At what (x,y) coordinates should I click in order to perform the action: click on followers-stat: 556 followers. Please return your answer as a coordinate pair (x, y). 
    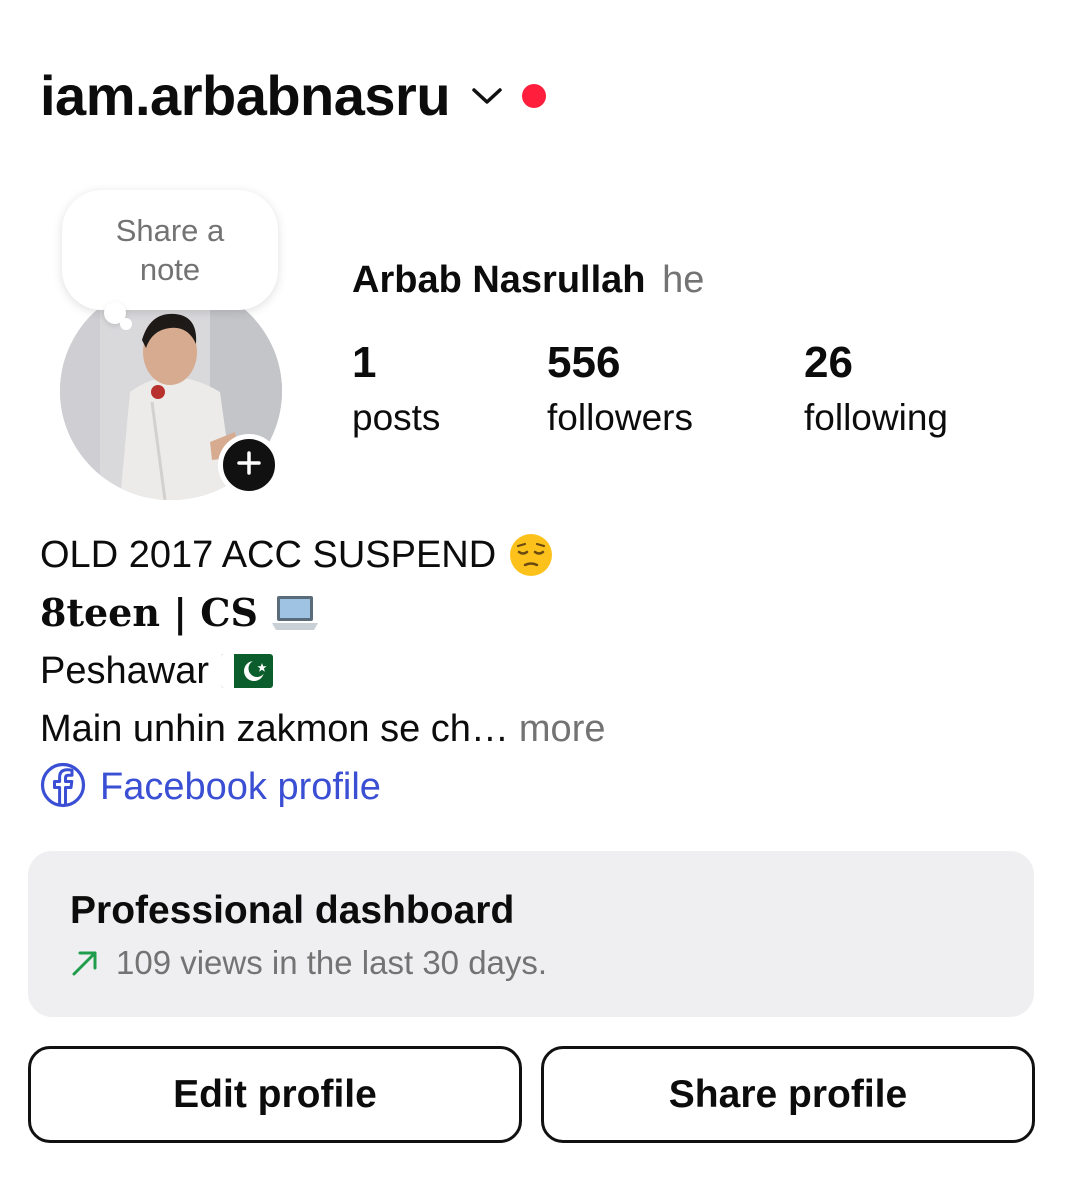
    Looking at the image, I should click on (620, 389).